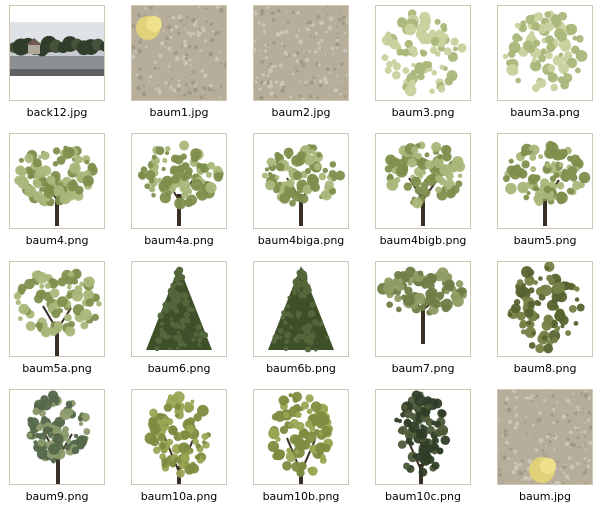  I want to click on file-item: baum3a.png, so click(548, 64).